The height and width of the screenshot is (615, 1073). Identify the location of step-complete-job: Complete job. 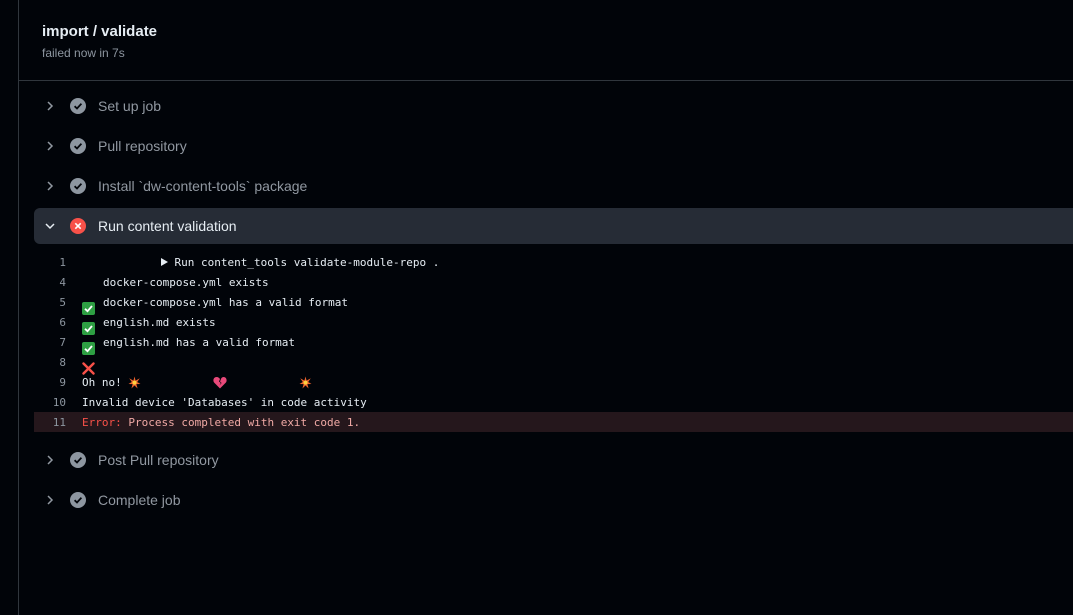
(553, 500).